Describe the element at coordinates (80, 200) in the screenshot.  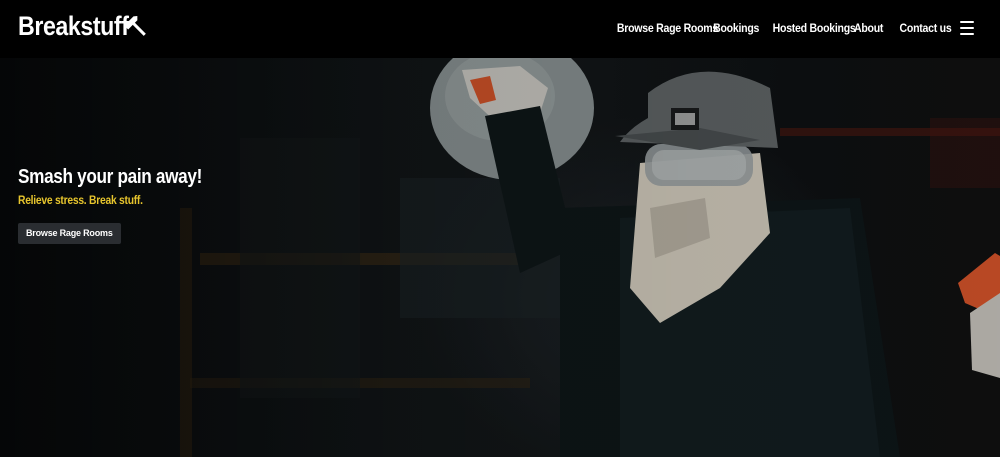
I see `hero-subtitle: Relieve stress. Break stuff.` at that location.